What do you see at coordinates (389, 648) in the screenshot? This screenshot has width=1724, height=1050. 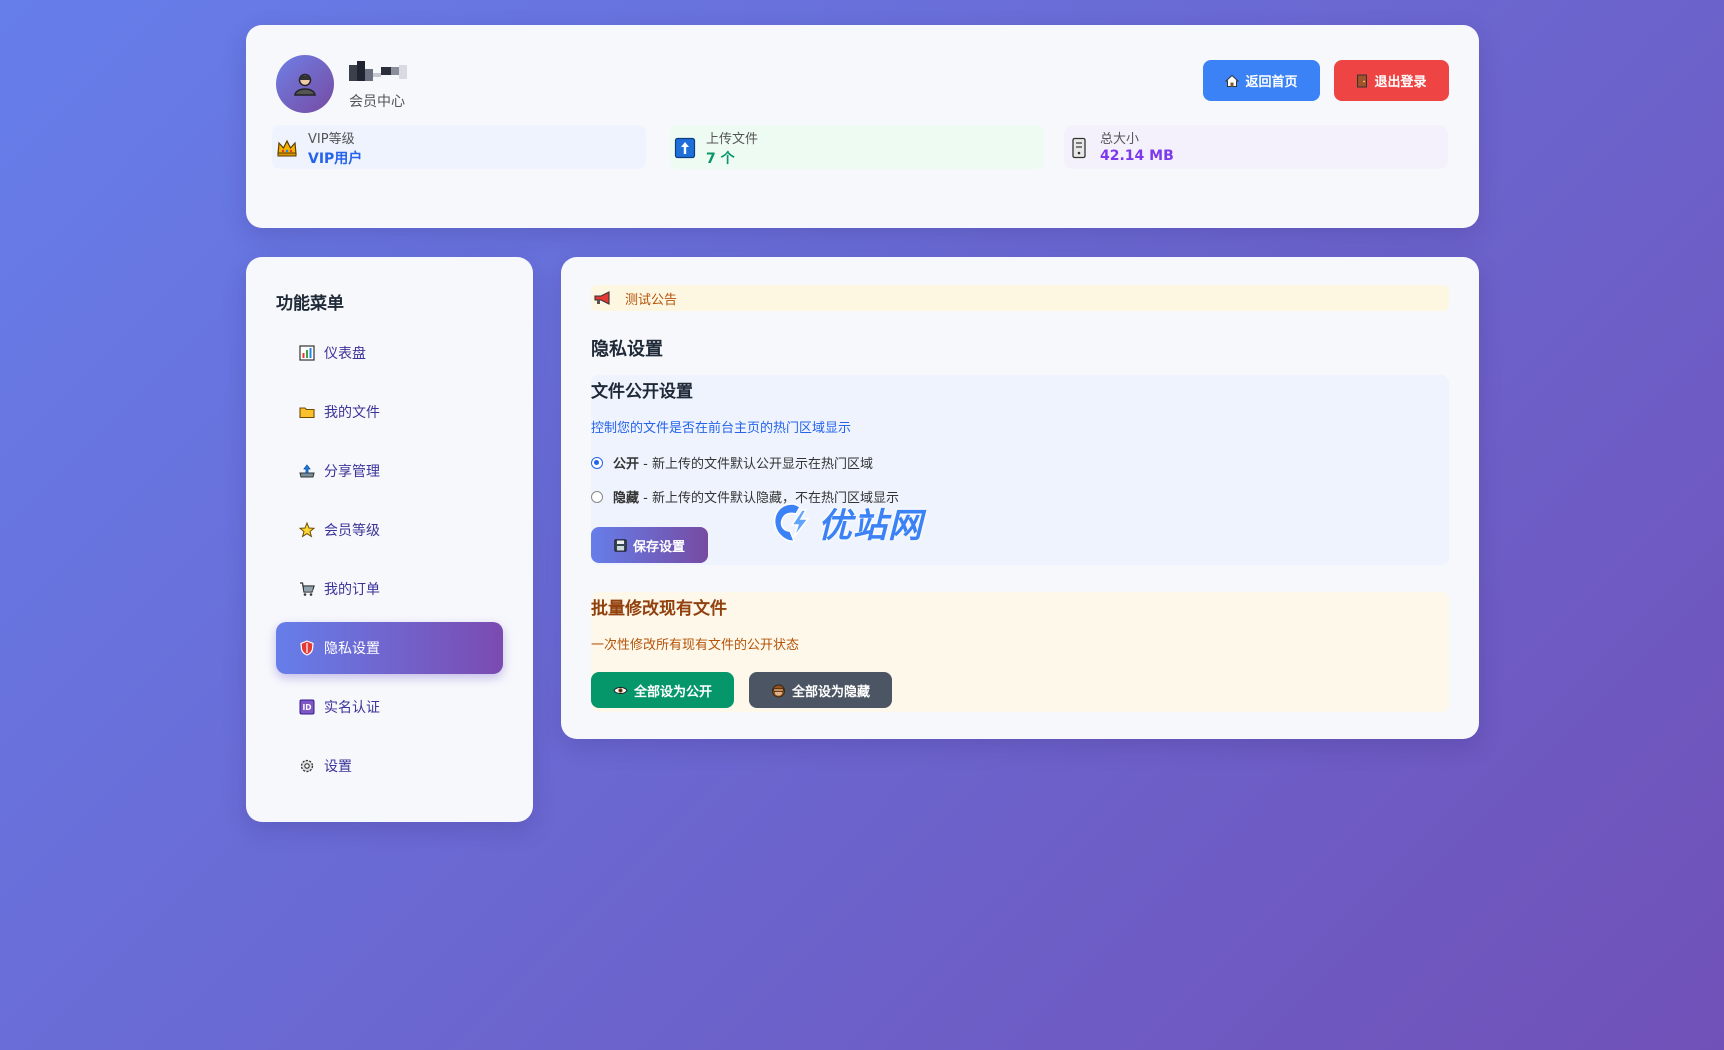 I see `sidebar-item-privacy-settings: 隐私设置` at bounding box center [389, 648].